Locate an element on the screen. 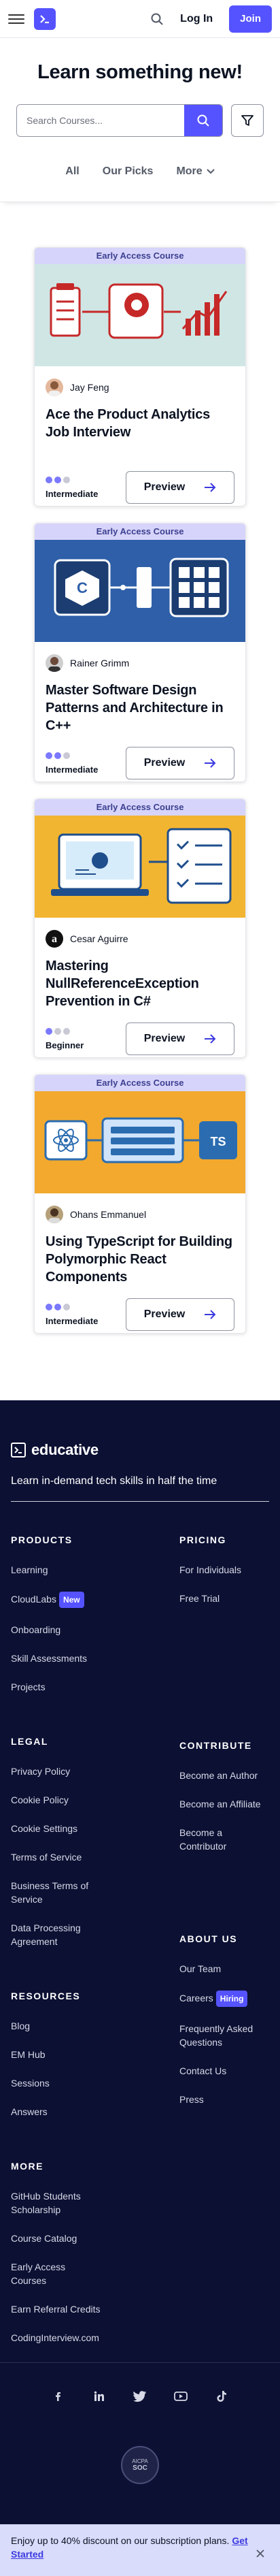 The width and height of the screenshot is (280, 2576). linkedin-icon is located at coordinates (100, 2396).